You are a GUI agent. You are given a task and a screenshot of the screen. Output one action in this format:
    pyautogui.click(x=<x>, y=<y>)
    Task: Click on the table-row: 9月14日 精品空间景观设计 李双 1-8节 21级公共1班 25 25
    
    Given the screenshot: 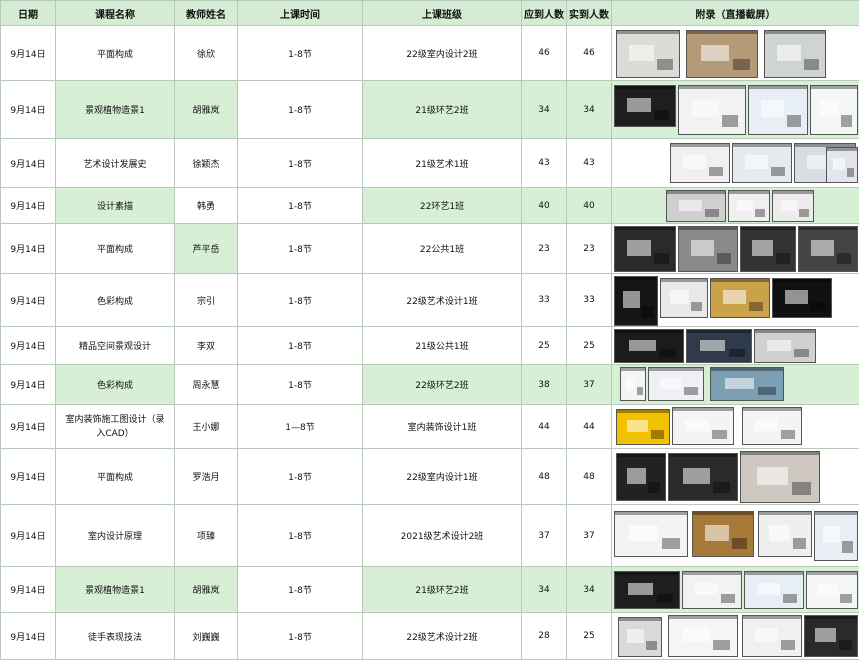 What is the action you would take?
    pyautogui.click(x=430, y=346)
    